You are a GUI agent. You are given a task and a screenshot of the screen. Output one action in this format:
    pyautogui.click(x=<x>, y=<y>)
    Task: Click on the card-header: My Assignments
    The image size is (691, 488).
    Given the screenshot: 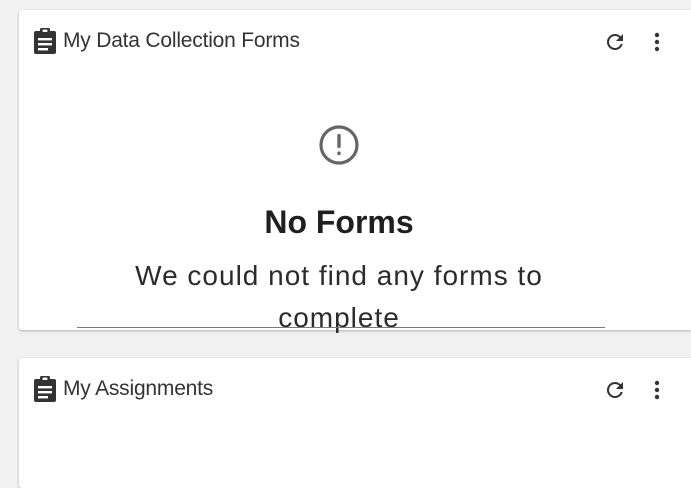 What is the action you would take?
    pyautogui.click(x=355, y=389)
    